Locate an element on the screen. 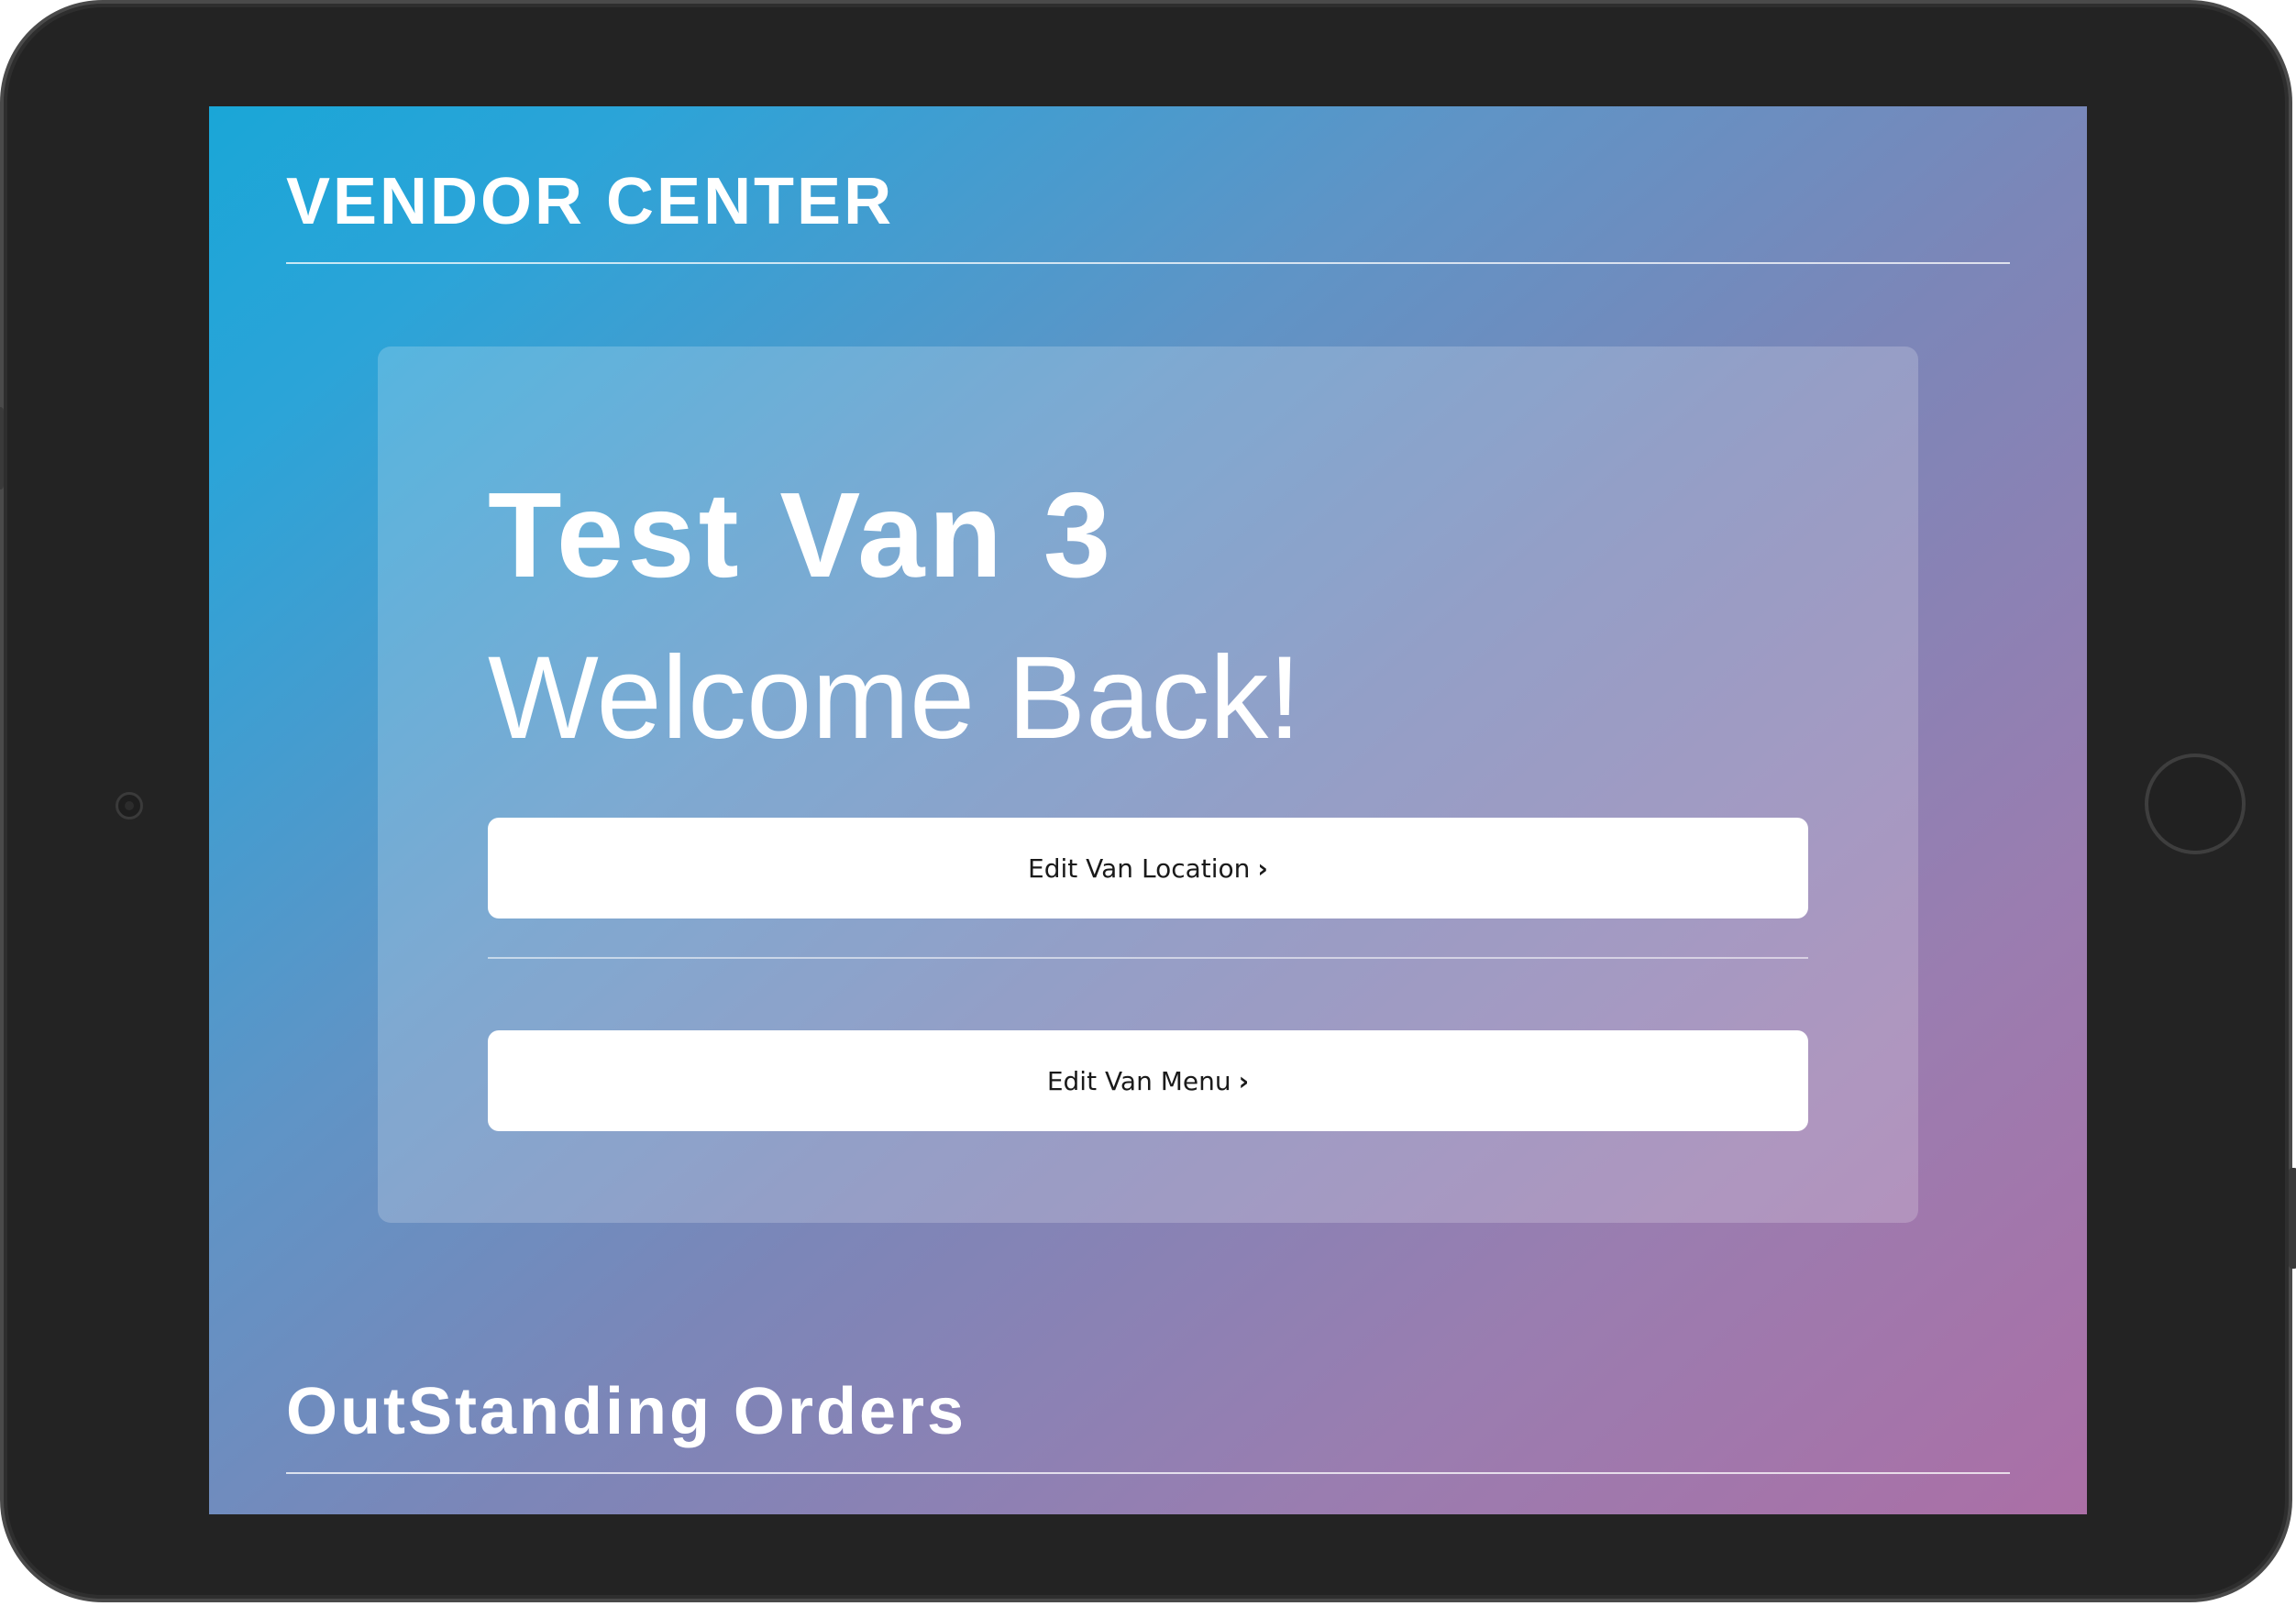 This screenshot has height=1606, width=2296. edit-van-menu-button: Edit Van Menu › is located at coordinates (1148, 1080).